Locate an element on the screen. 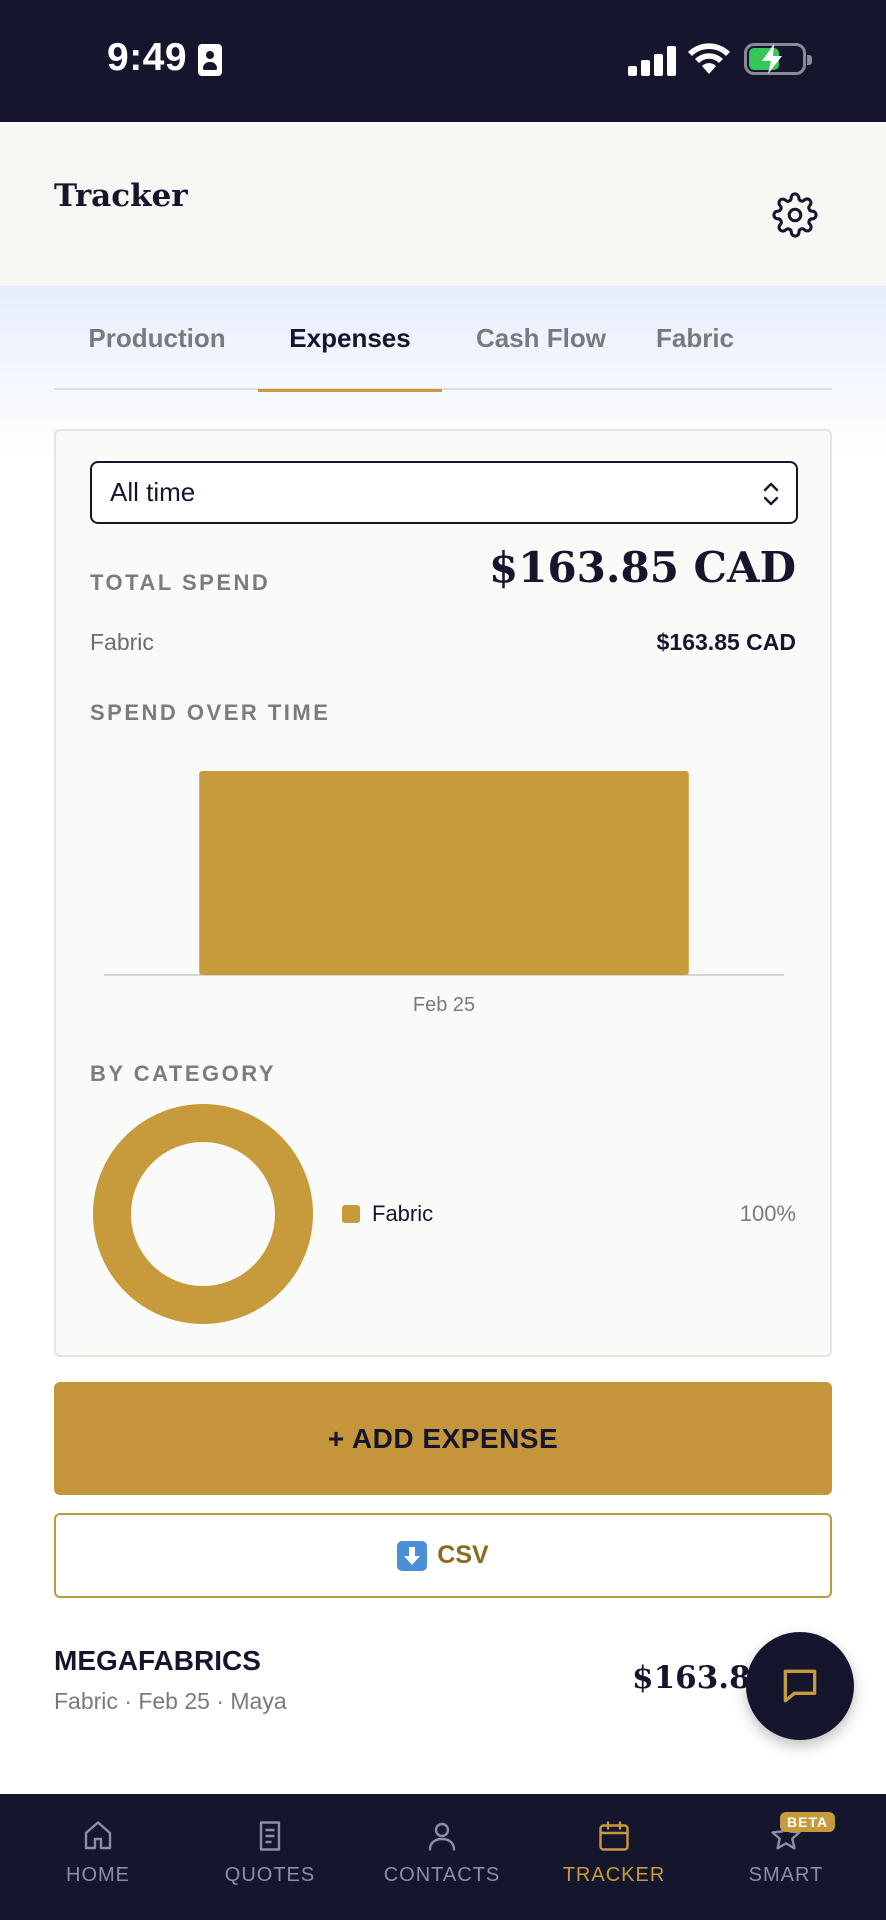  nav-tracker-label: TRACKER is located at coordinates (614, 1875).